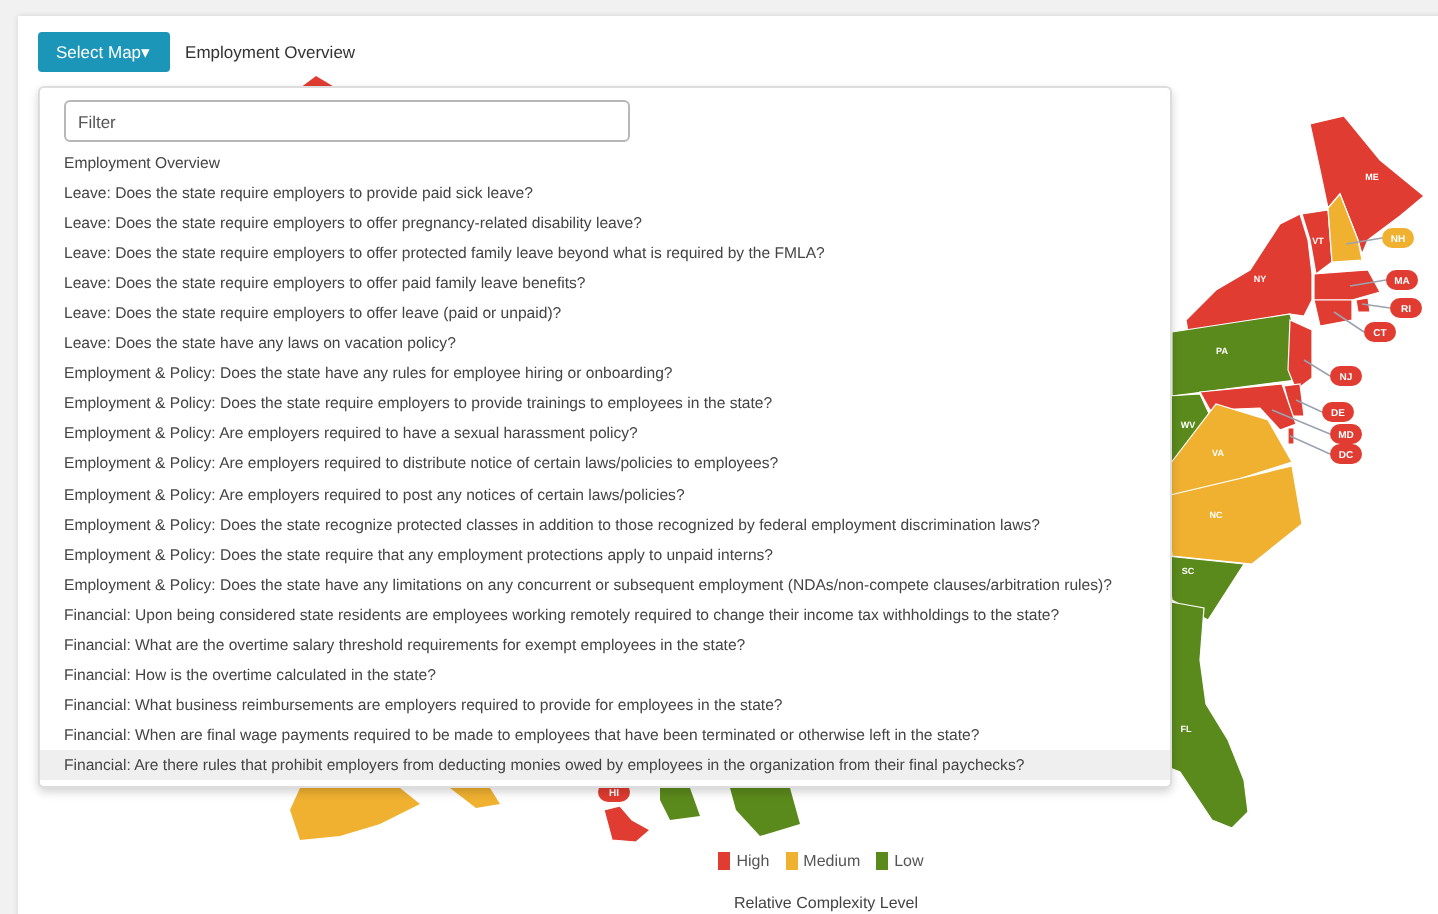  What do you see at coordinates (753, 860) in the screenshot?
I see `legend-label: High` at bounding box center [753, 860].